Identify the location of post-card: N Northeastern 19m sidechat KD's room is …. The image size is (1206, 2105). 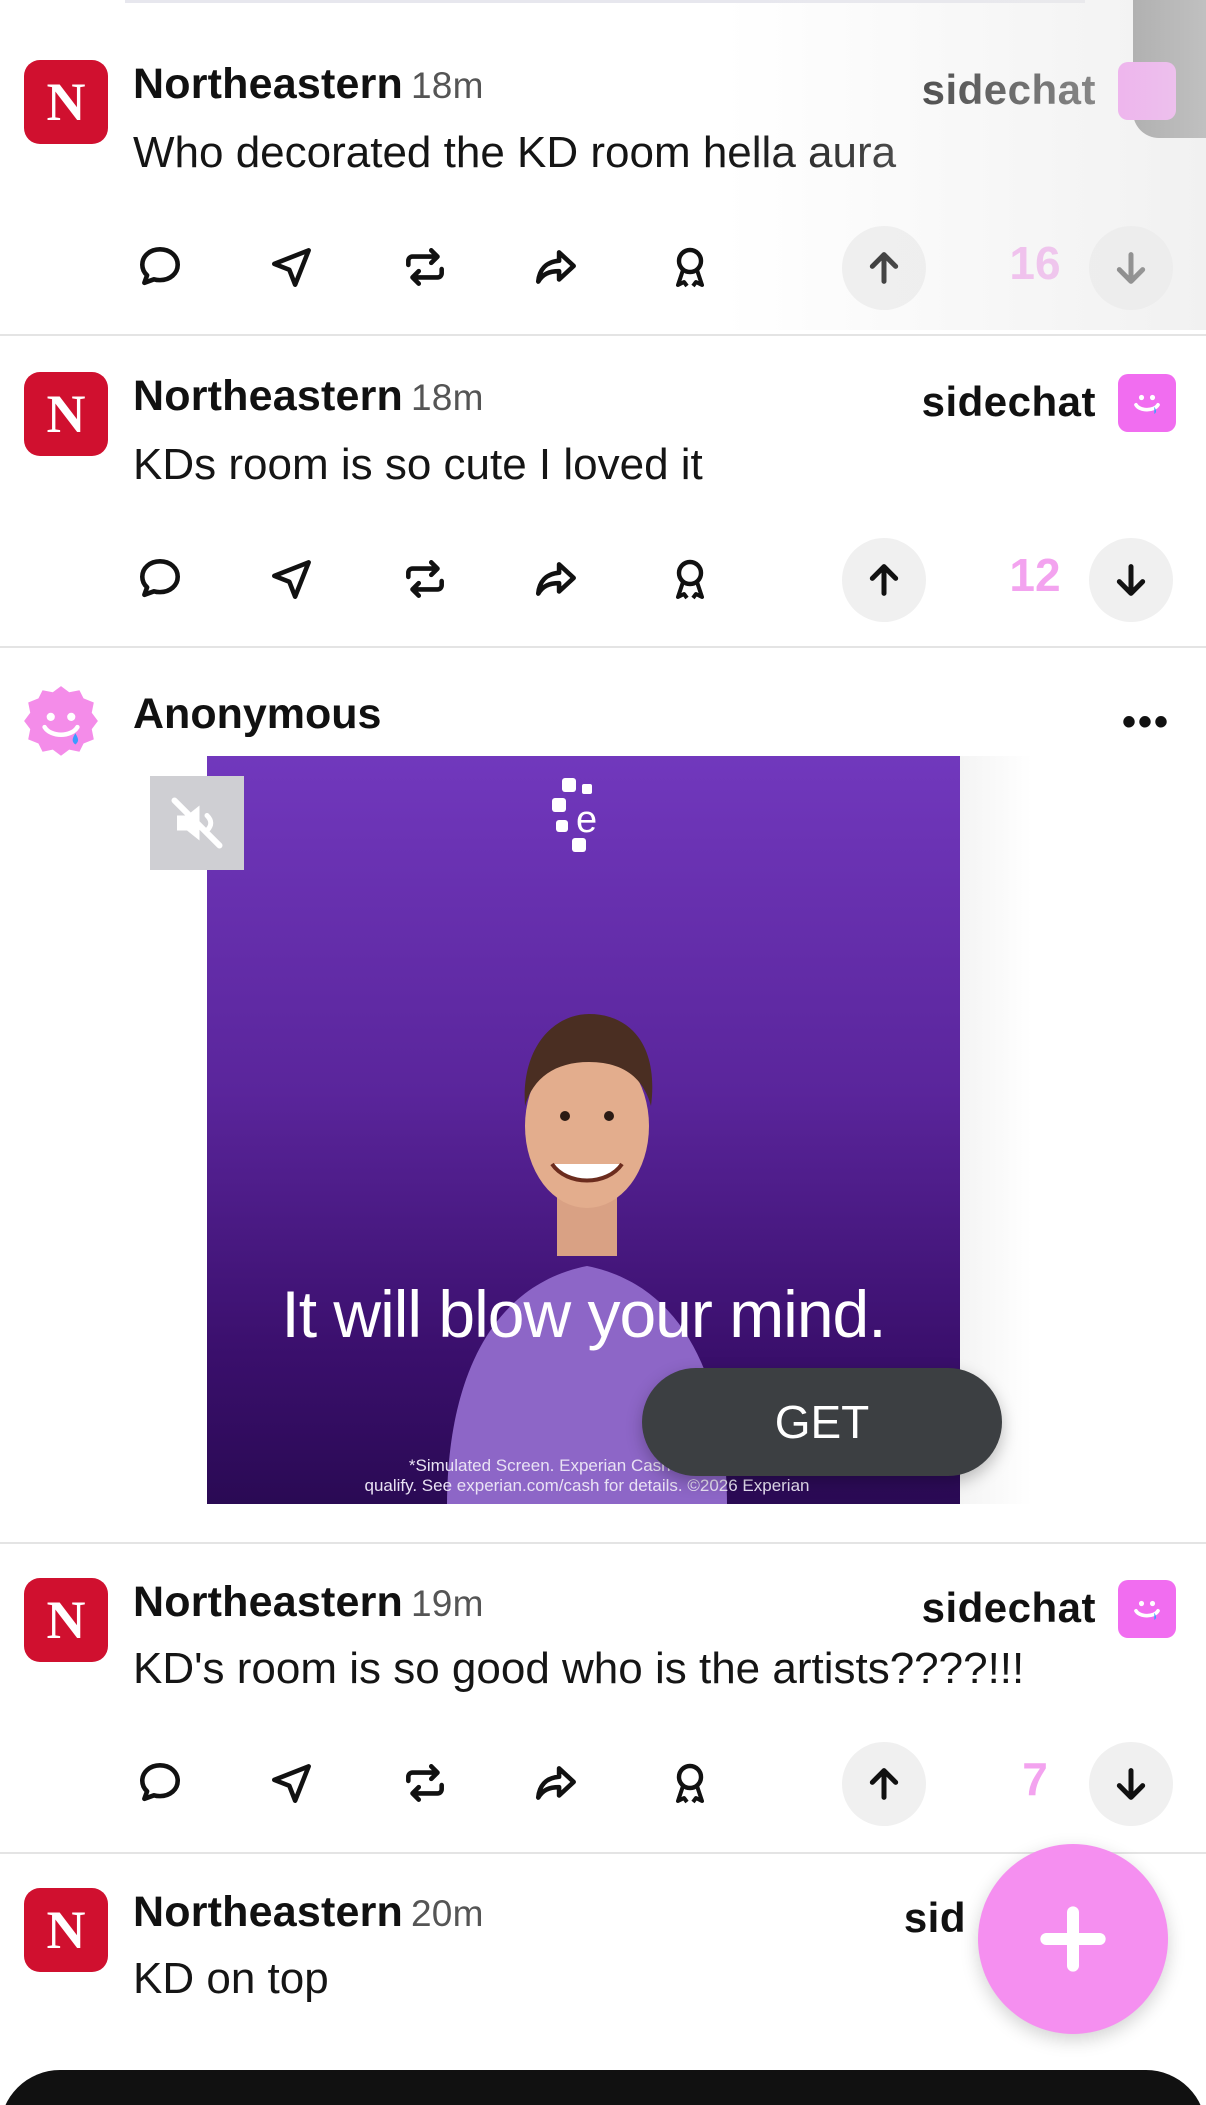
(603, 1699).